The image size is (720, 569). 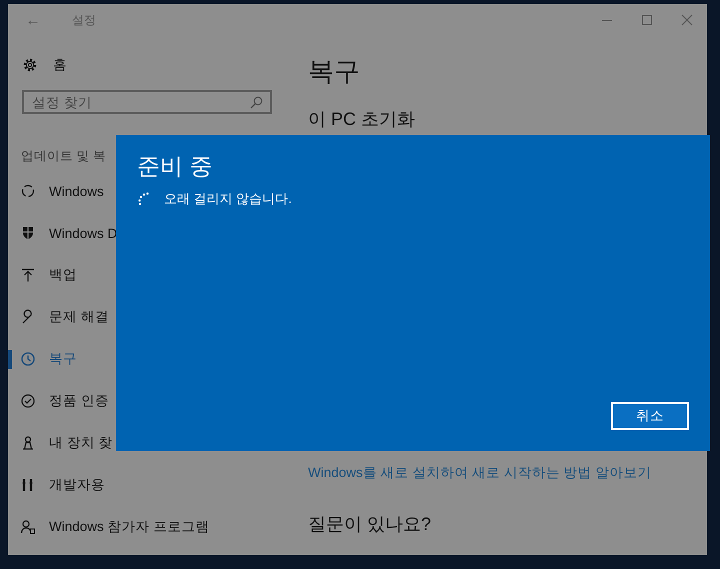 What do you see at coordinates (362, 119) in the screenshot?
I see `section-title: 이 PC 초기화` at bounding box center [362, 119].